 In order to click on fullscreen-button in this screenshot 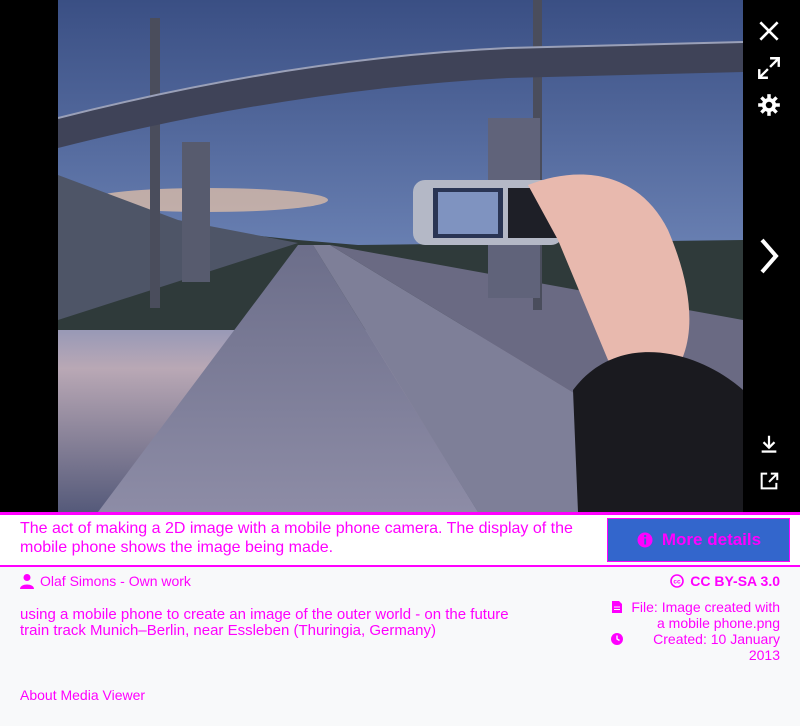, I will do `click(769, 68)`.